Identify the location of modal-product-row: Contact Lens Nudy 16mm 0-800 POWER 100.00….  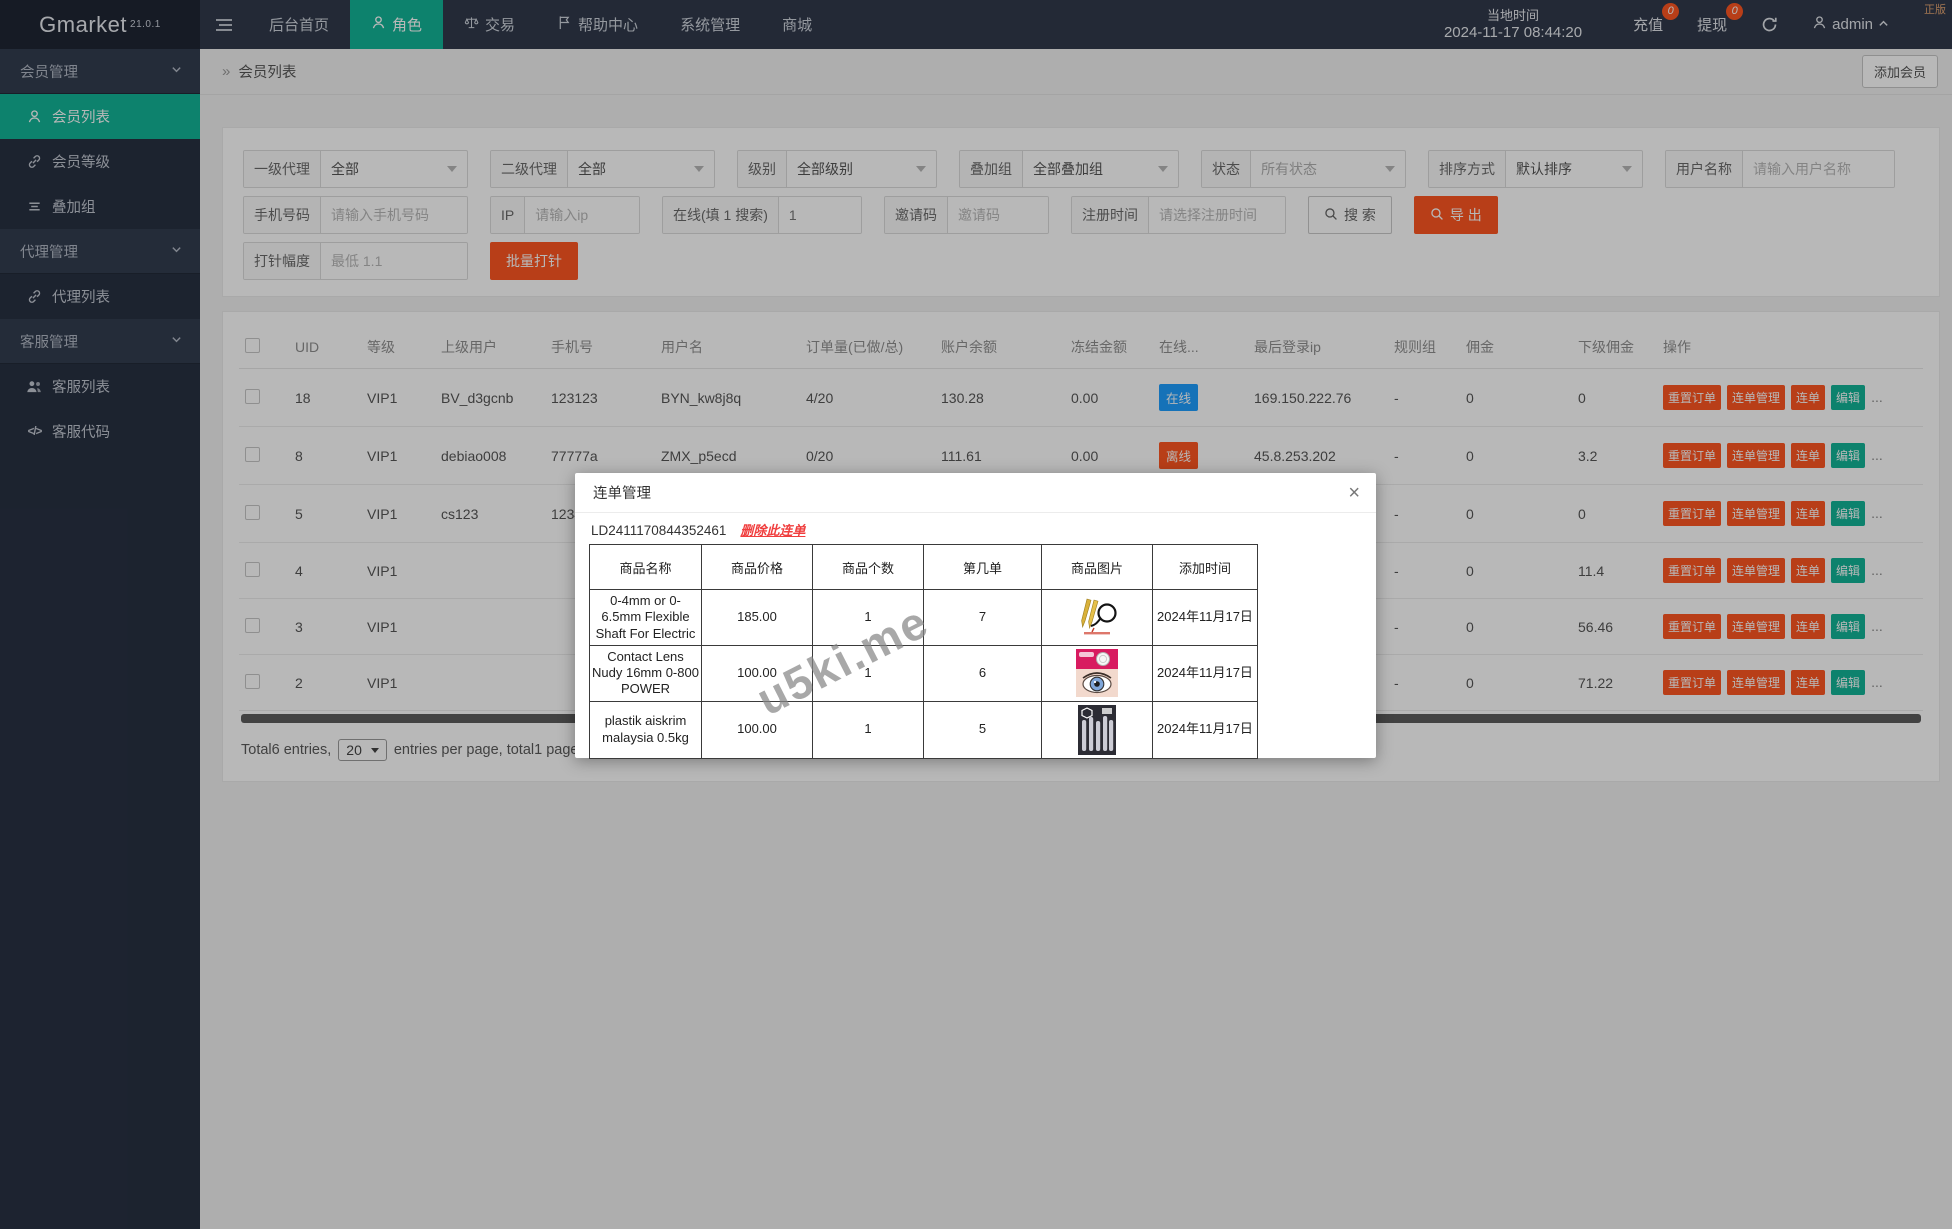
(923, 673).